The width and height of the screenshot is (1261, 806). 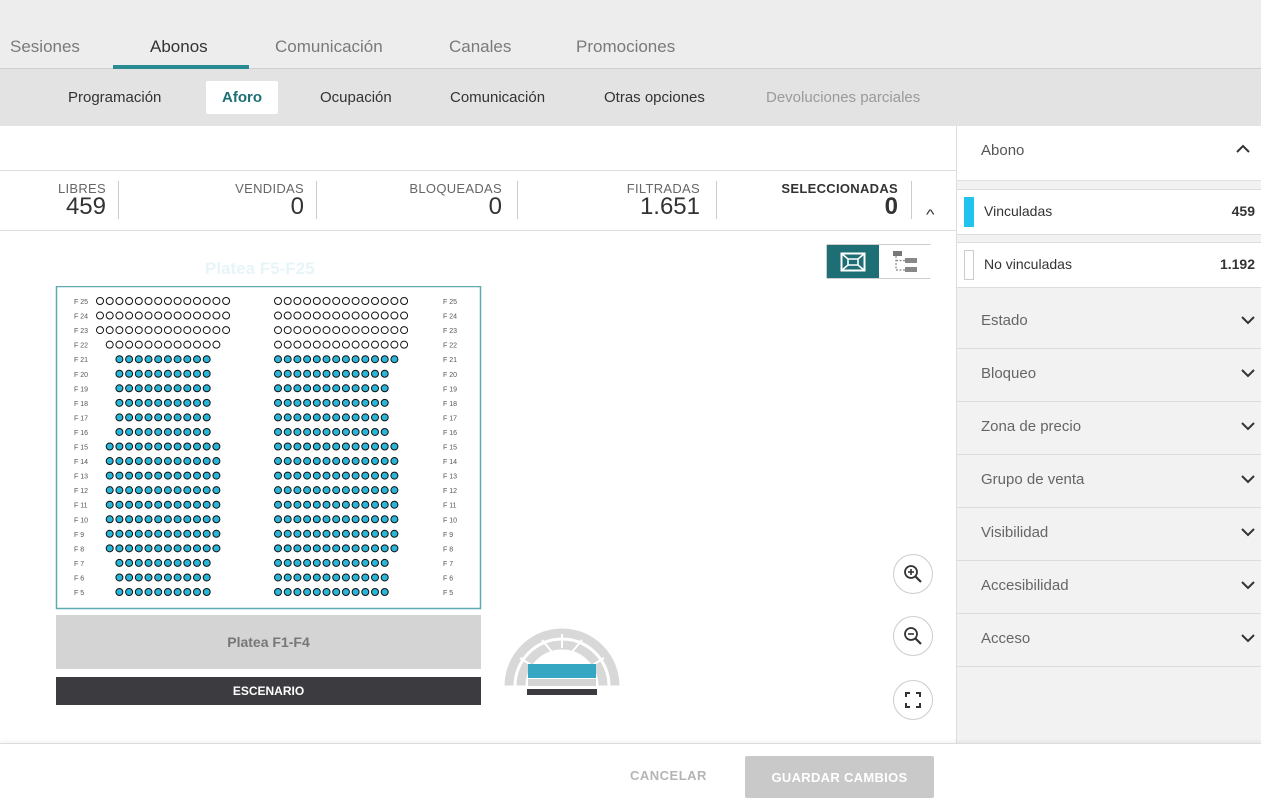 I want to click on subtab-otras-opciones: Otras opciones, so click(x=654, y=97).